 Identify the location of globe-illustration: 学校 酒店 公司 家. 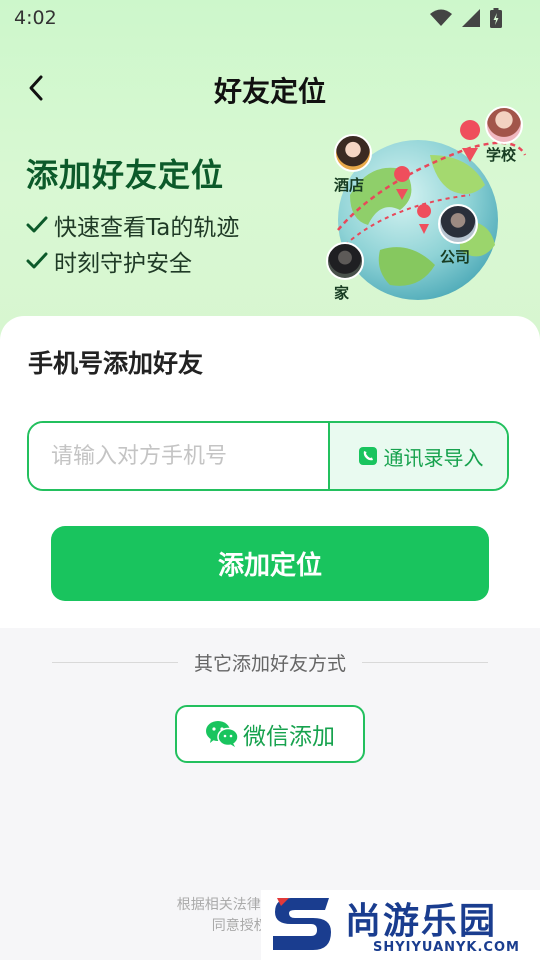
(430, 205).